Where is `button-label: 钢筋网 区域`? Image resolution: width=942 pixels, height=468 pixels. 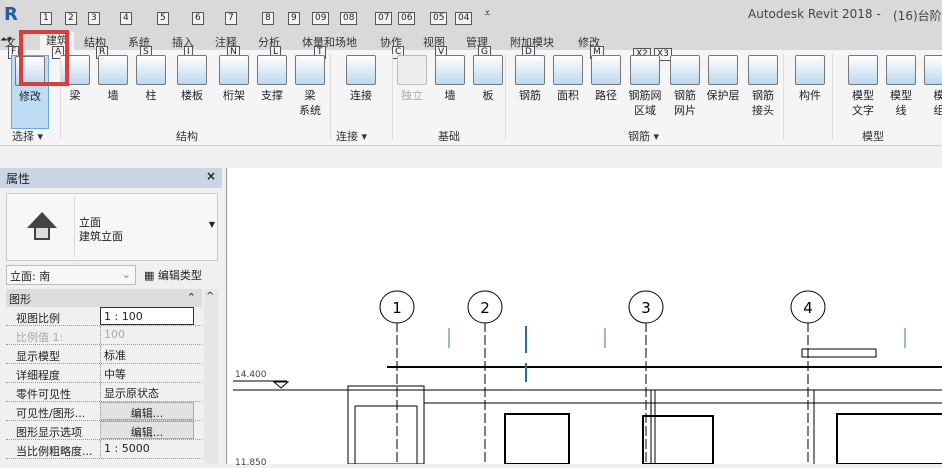 button-label: 钢筋网 区域 is located at coordinates (645, 103).